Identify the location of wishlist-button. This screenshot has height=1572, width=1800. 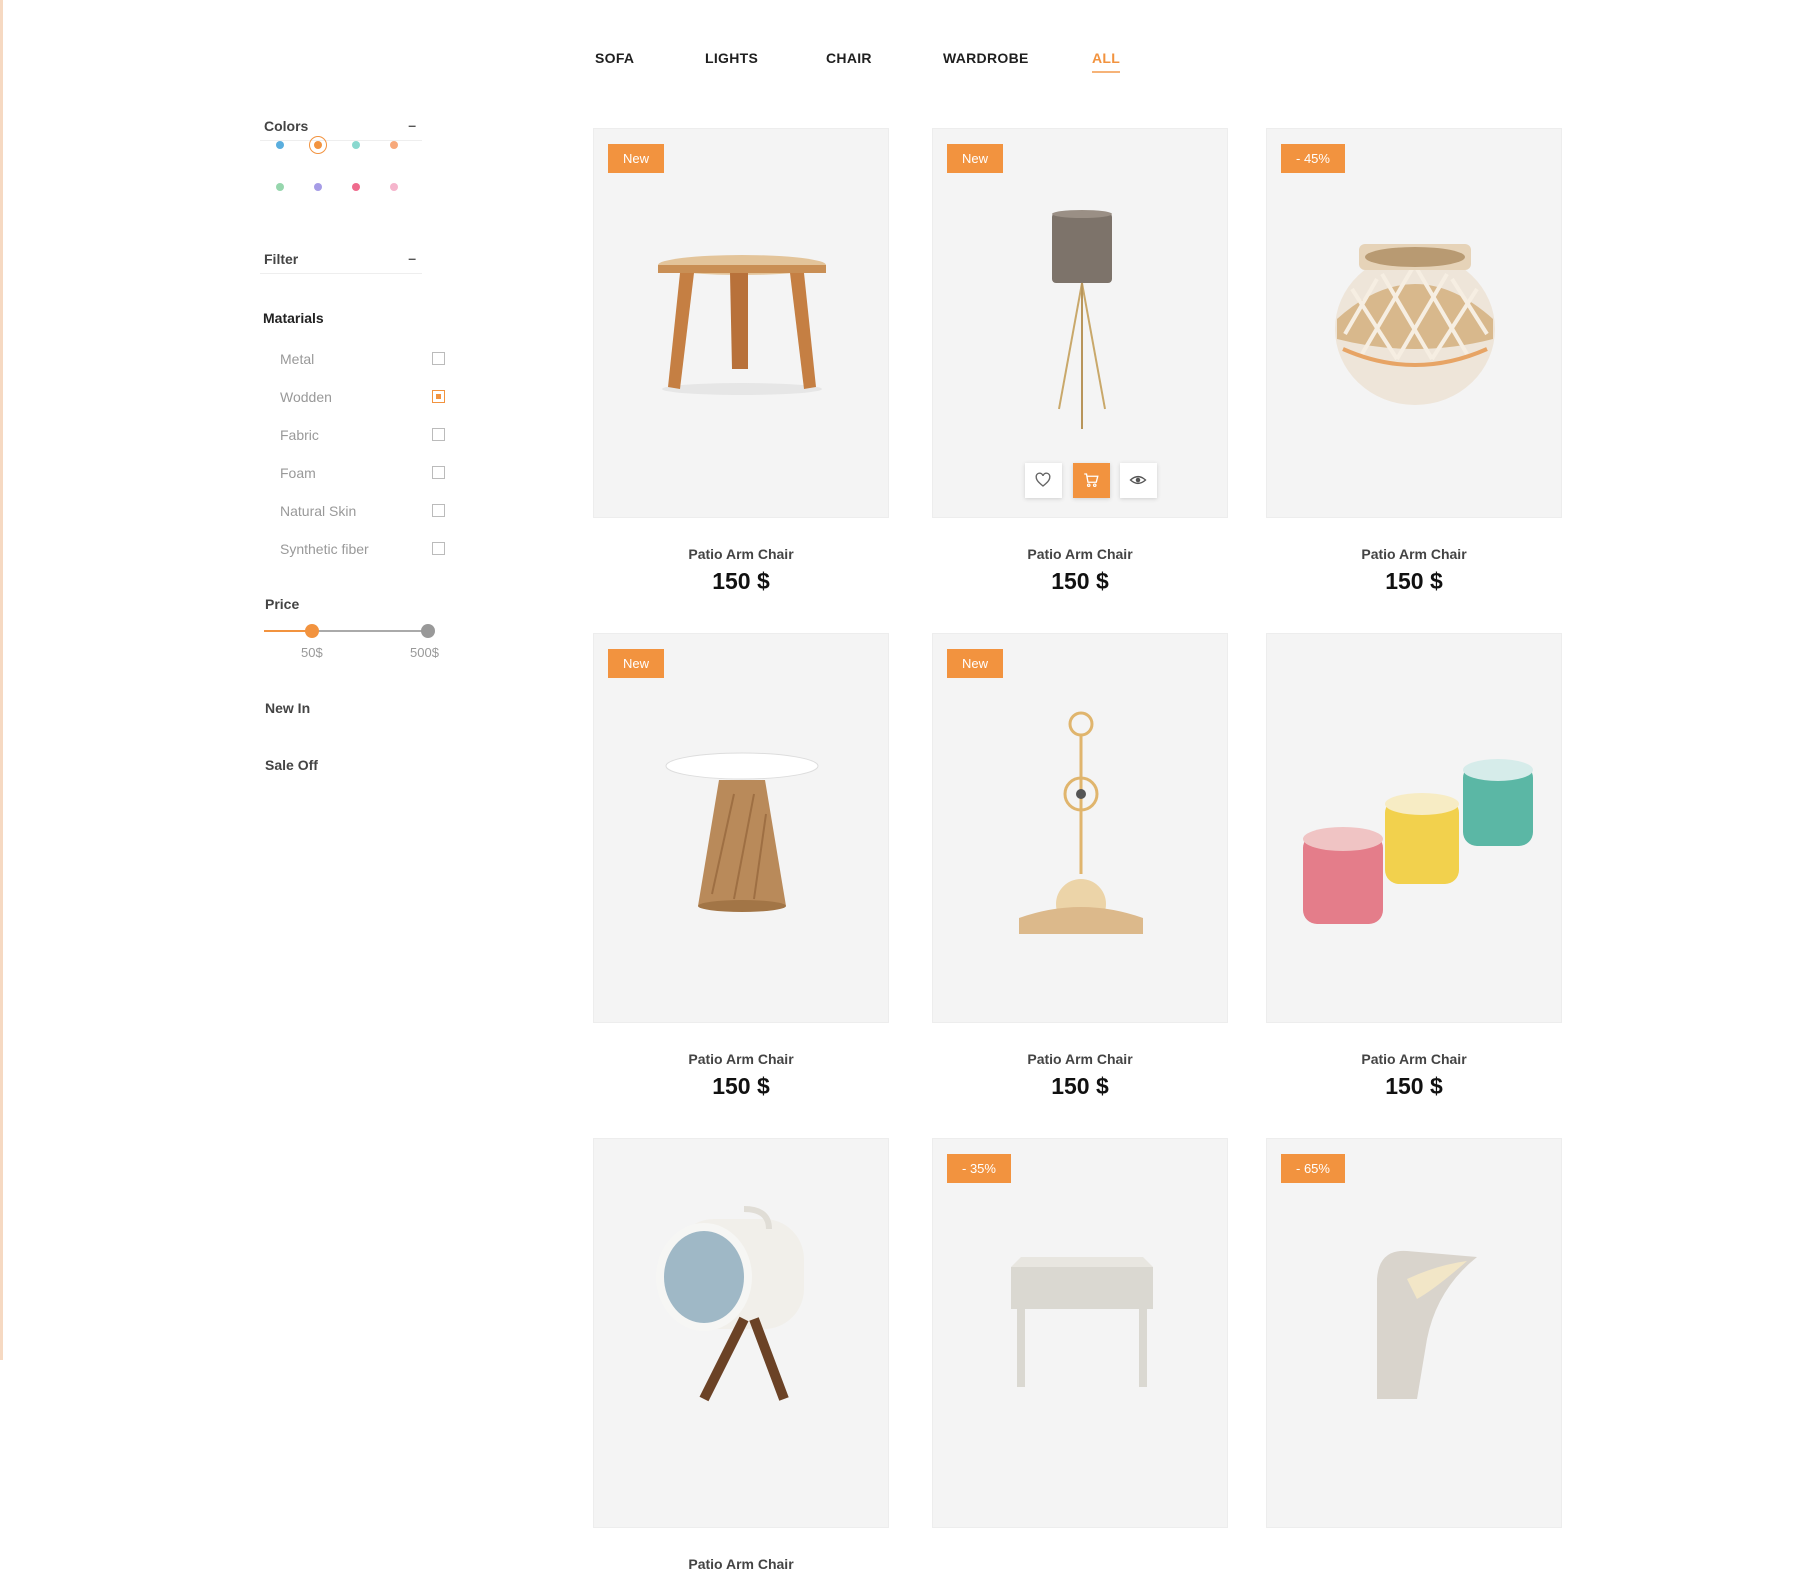
(1043, 480).